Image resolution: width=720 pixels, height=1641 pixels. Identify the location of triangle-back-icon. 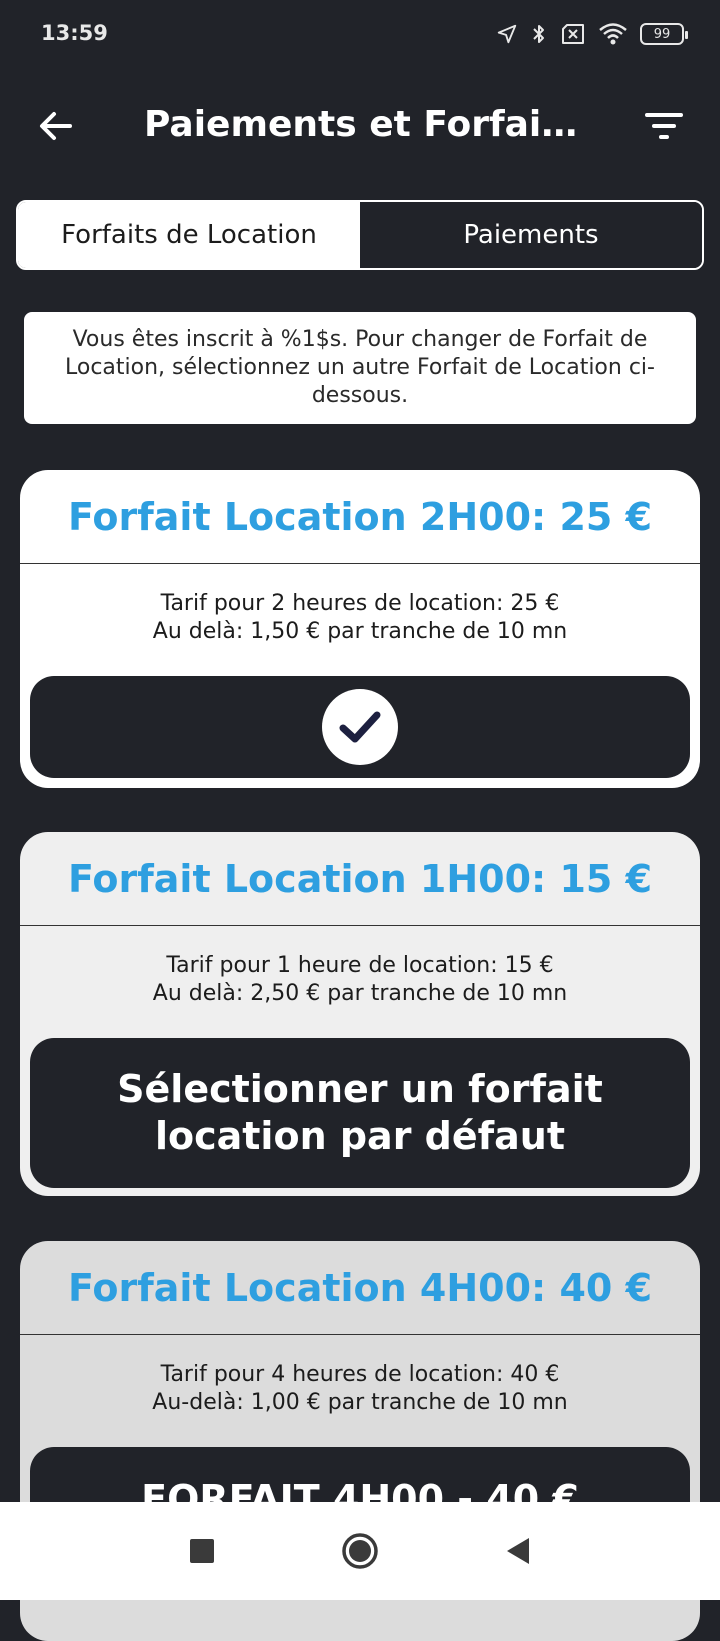
(518, 1551).